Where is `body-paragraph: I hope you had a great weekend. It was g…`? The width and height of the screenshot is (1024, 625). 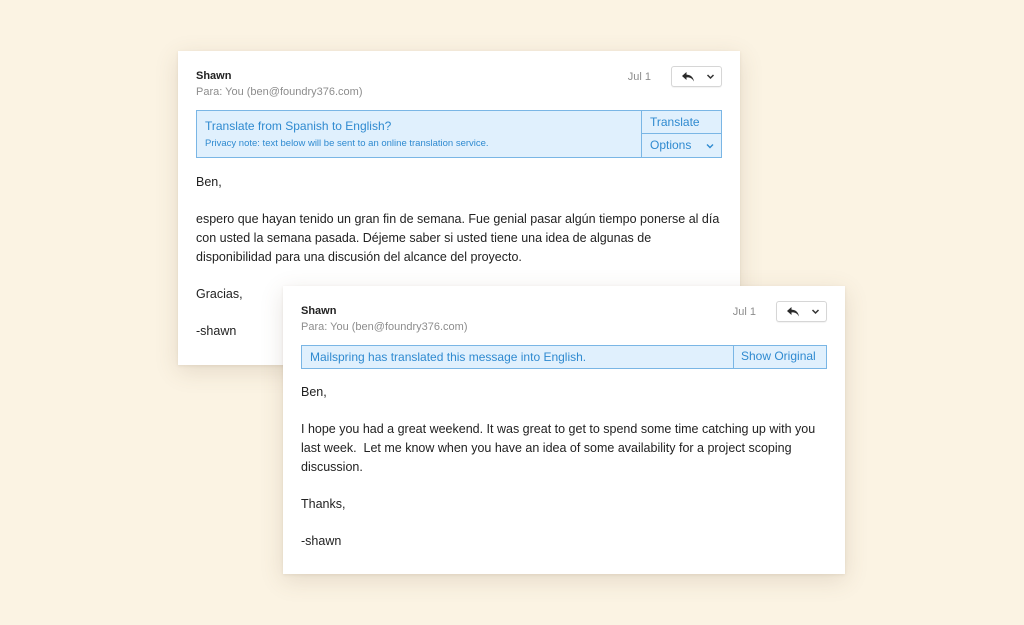 body-paragraph: I hope you had a great weekend. It was g… is located at coordinates (560, 448).